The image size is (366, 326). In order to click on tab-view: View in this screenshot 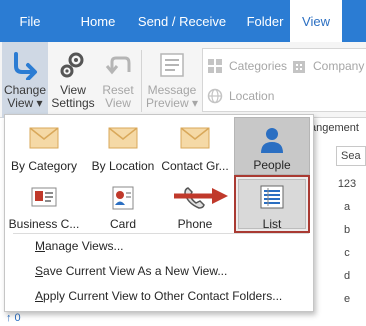, I will do `click(316, 21)`.